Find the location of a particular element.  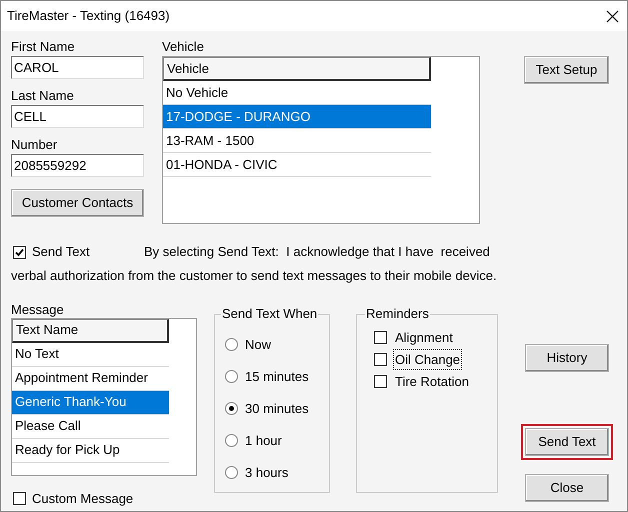

checkbox-label: Tire Rotation is located at coordinates (432, 381).